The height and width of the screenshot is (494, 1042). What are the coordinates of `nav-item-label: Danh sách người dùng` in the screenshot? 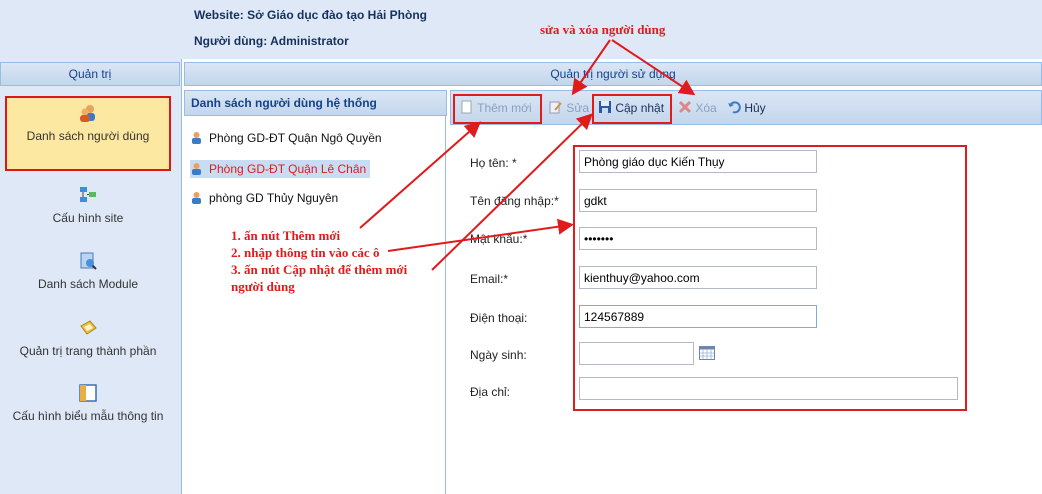 It's located at (88, 136).